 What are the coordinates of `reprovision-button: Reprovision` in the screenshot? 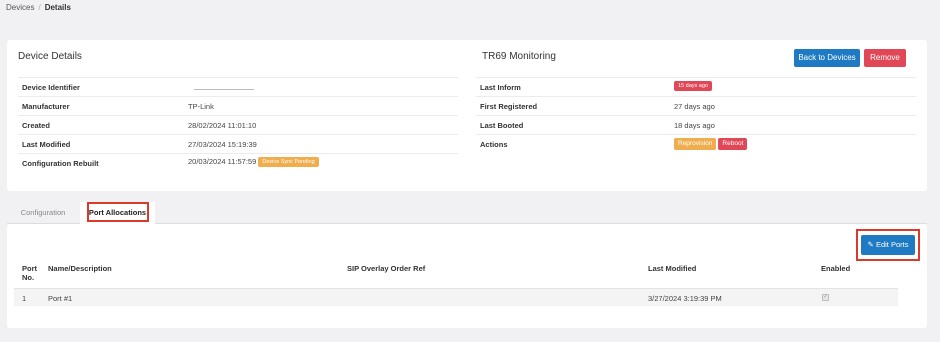 It's located at (695, 144).